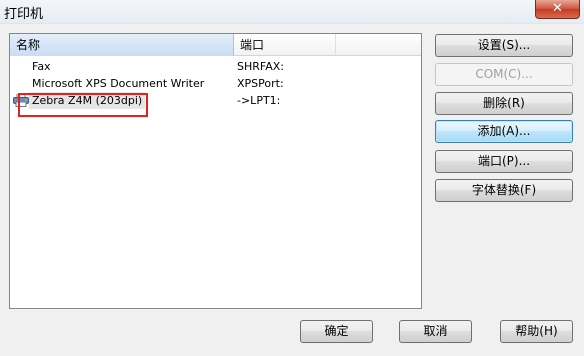 Image resolution: width=584 pixels, height=356 pixels. Describe the element at coordinates (536, 331) in the screenshot. I see `help-button: 帮助(H)` at that location.